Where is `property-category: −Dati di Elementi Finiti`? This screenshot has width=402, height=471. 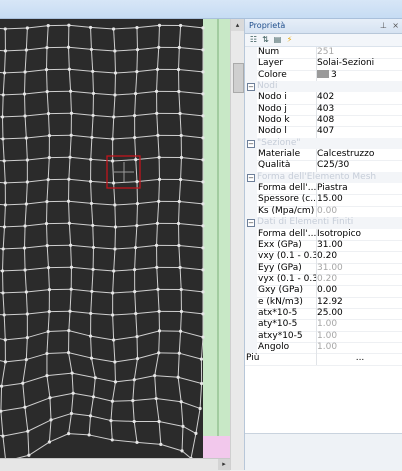
property-category: −Dati di Elementi Finiti is located at coordinates (323, 222).